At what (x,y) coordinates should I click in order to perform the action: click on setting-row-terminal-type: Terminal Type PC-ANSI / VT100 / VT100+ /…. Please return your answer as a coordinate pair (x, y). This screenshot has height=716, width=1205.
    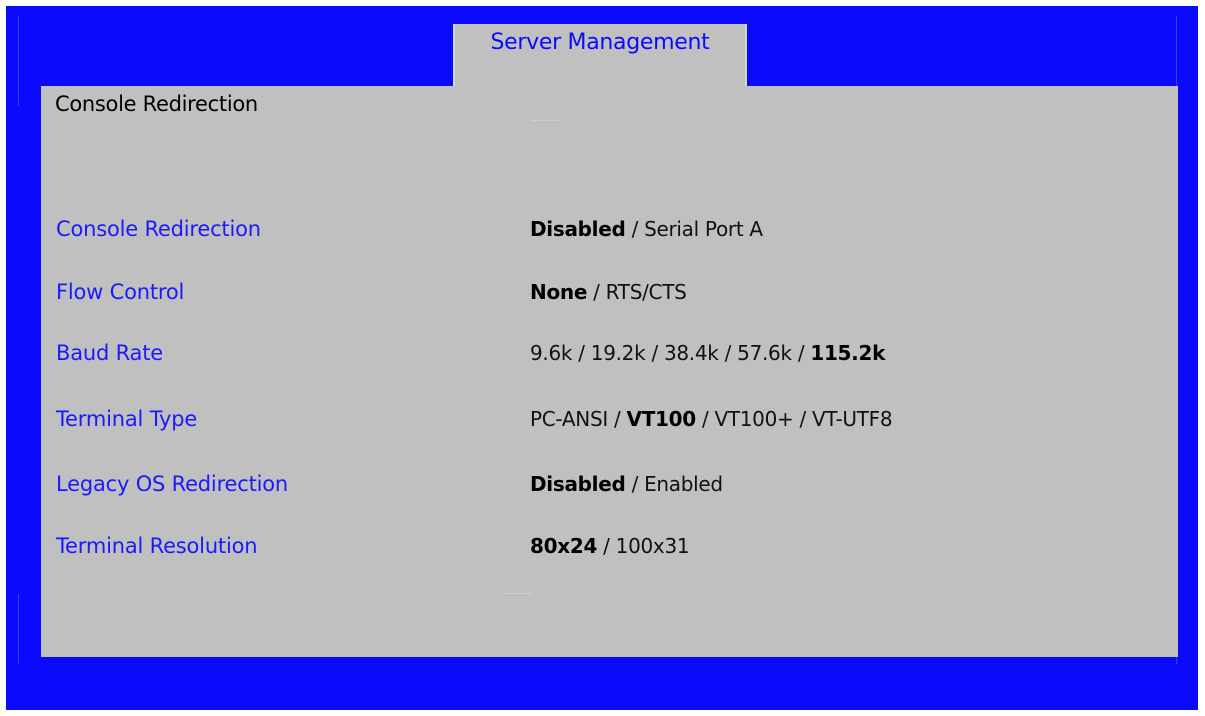
    Looking at the image, I should click on (609, 427).